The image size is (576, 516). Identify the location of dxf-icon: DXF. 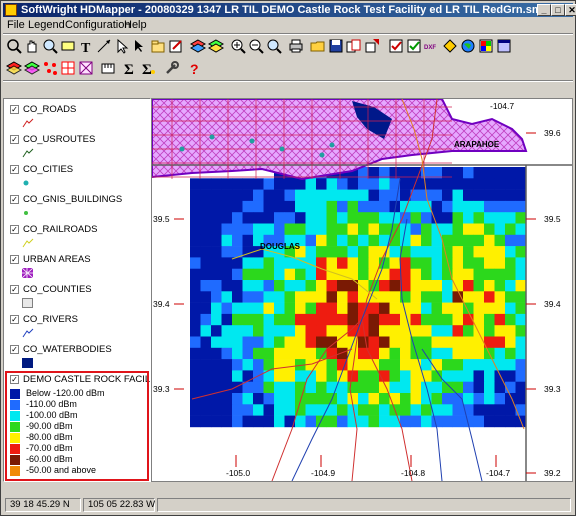
(432, 46).